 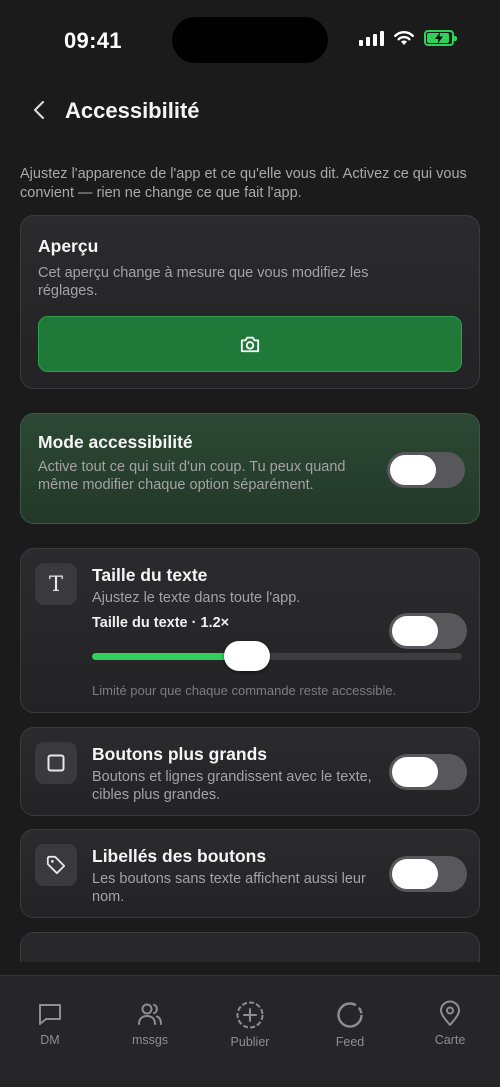 What do you see at coordinates (56, 584) in the screenshot?
I see `text-size-icon: T` at bounding box center [56, 584].